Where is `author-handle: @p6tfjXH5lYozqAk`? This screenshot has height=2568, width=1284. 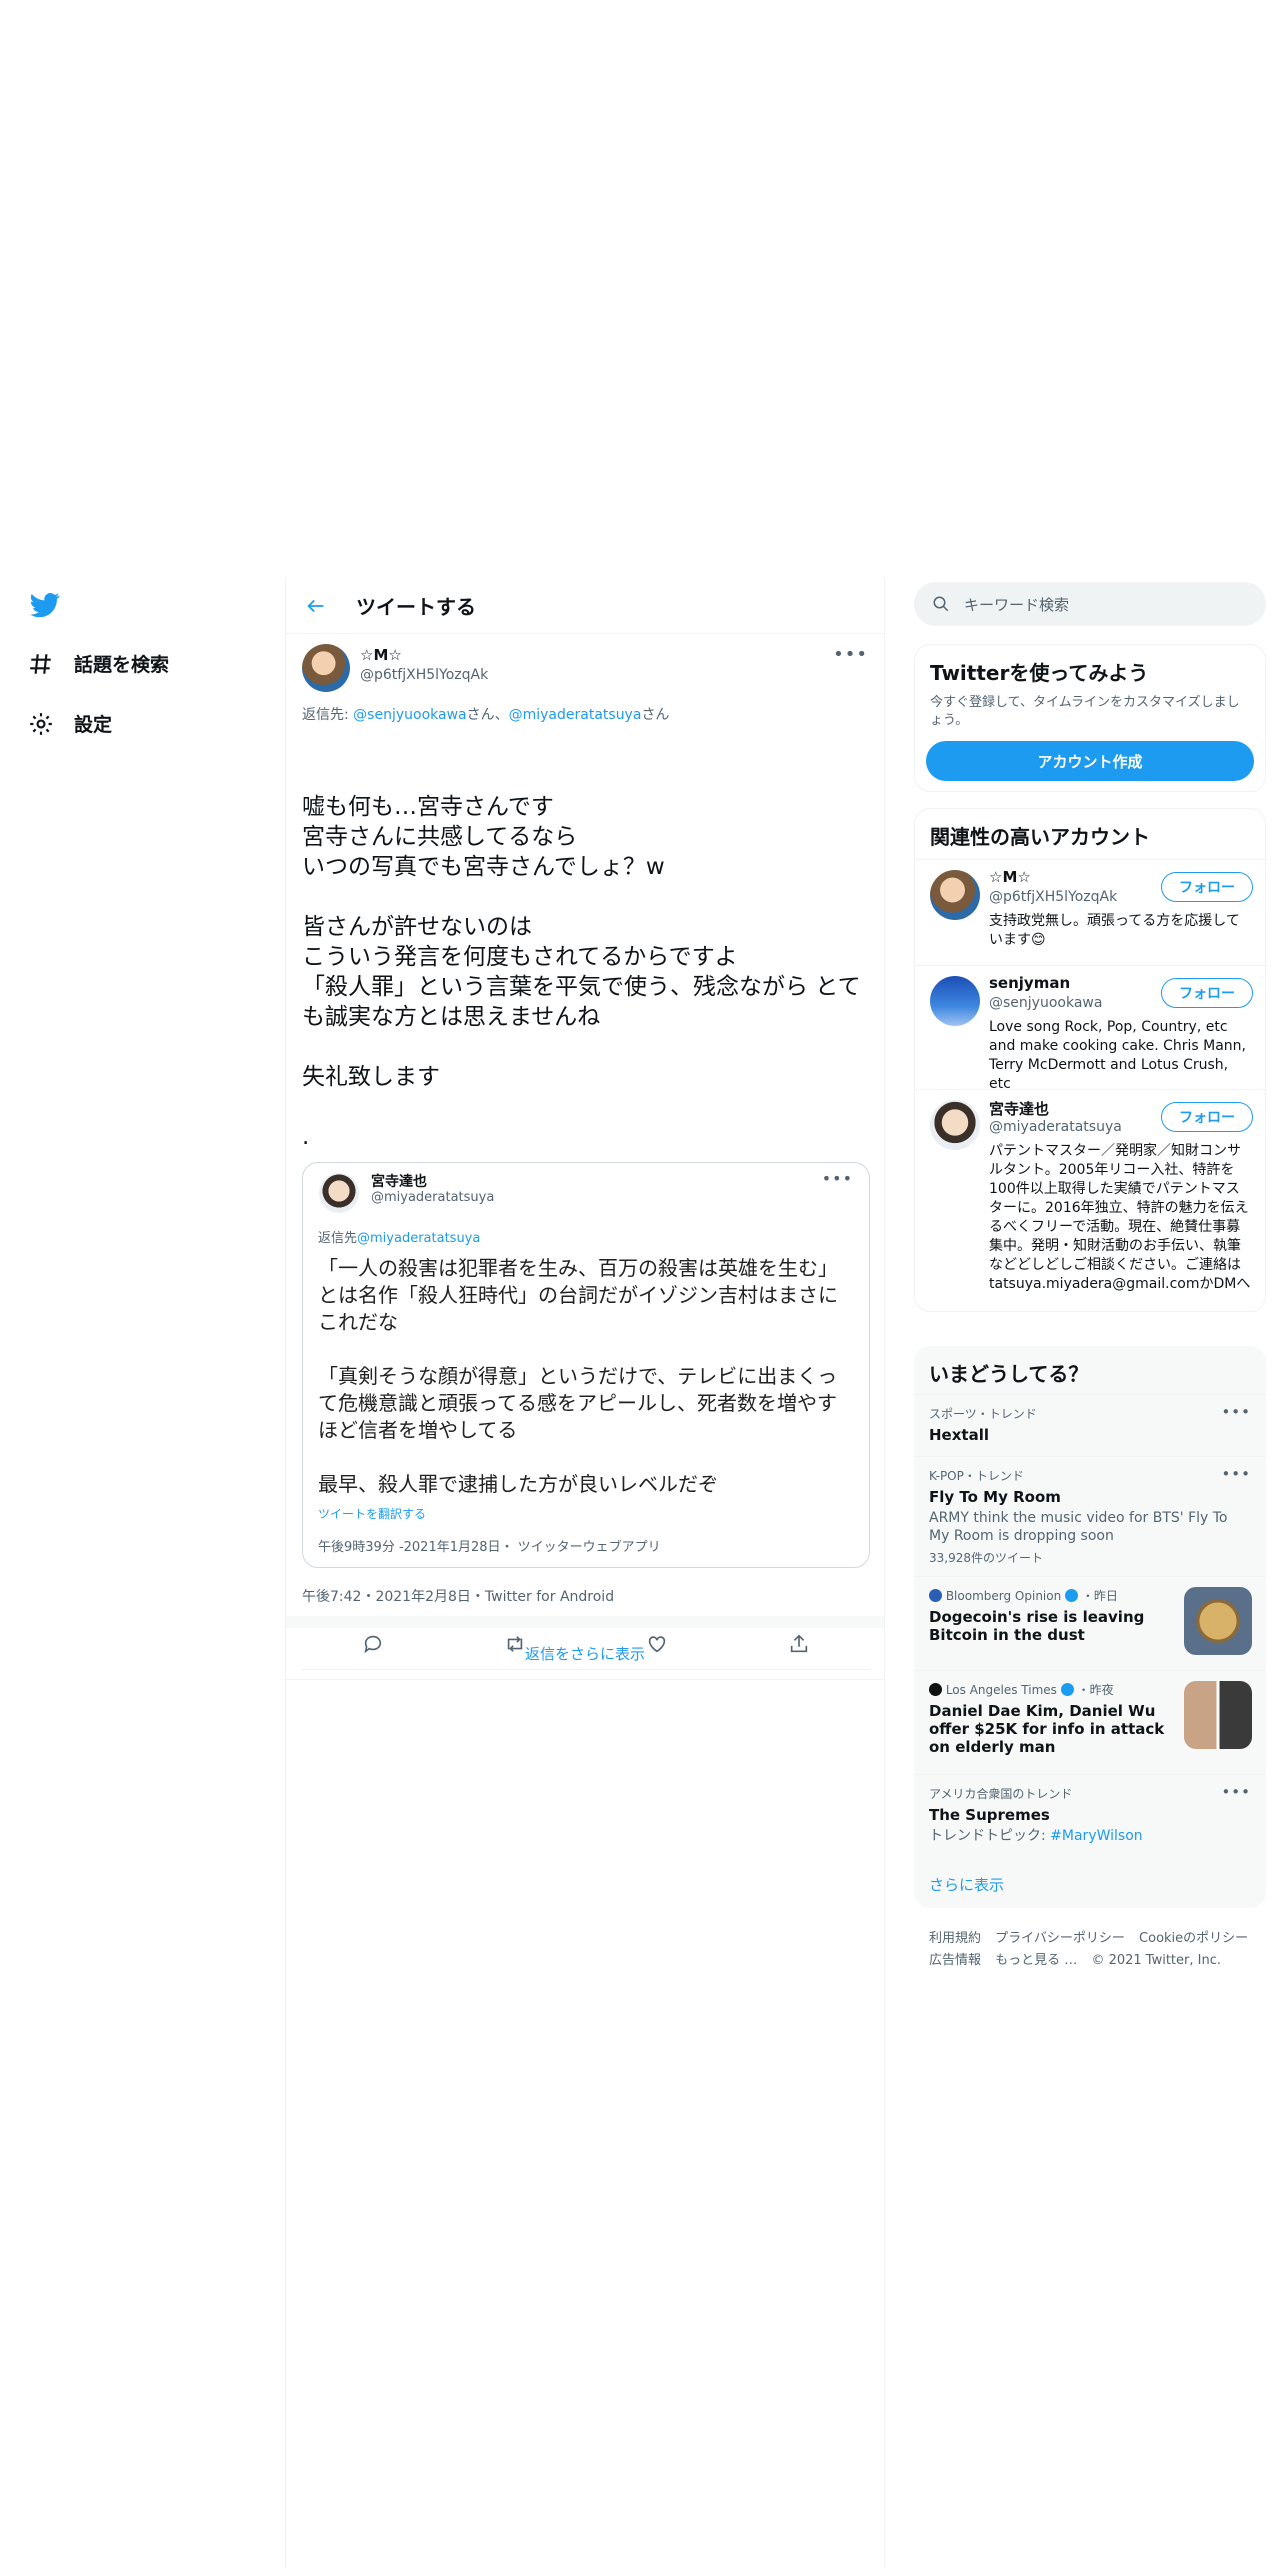
author-handle: @p6tfjXH5lYozqAk is located at coordinates (424, 675).